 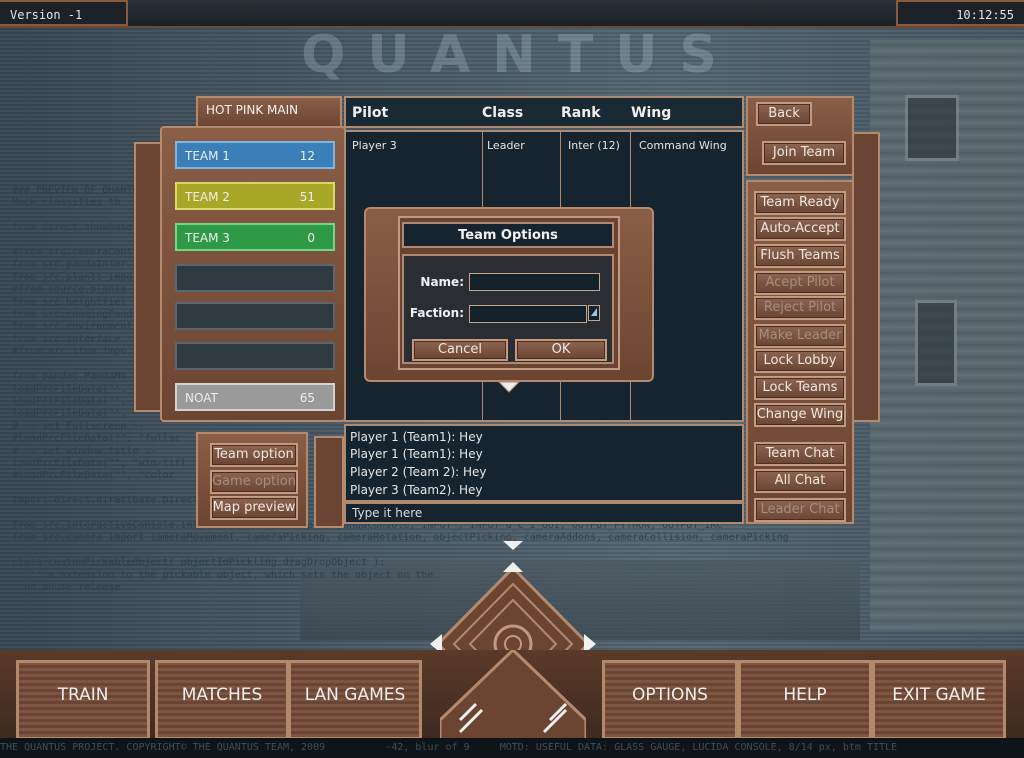 I want to click on arrow-down-icon, so click(x=513, y=546).